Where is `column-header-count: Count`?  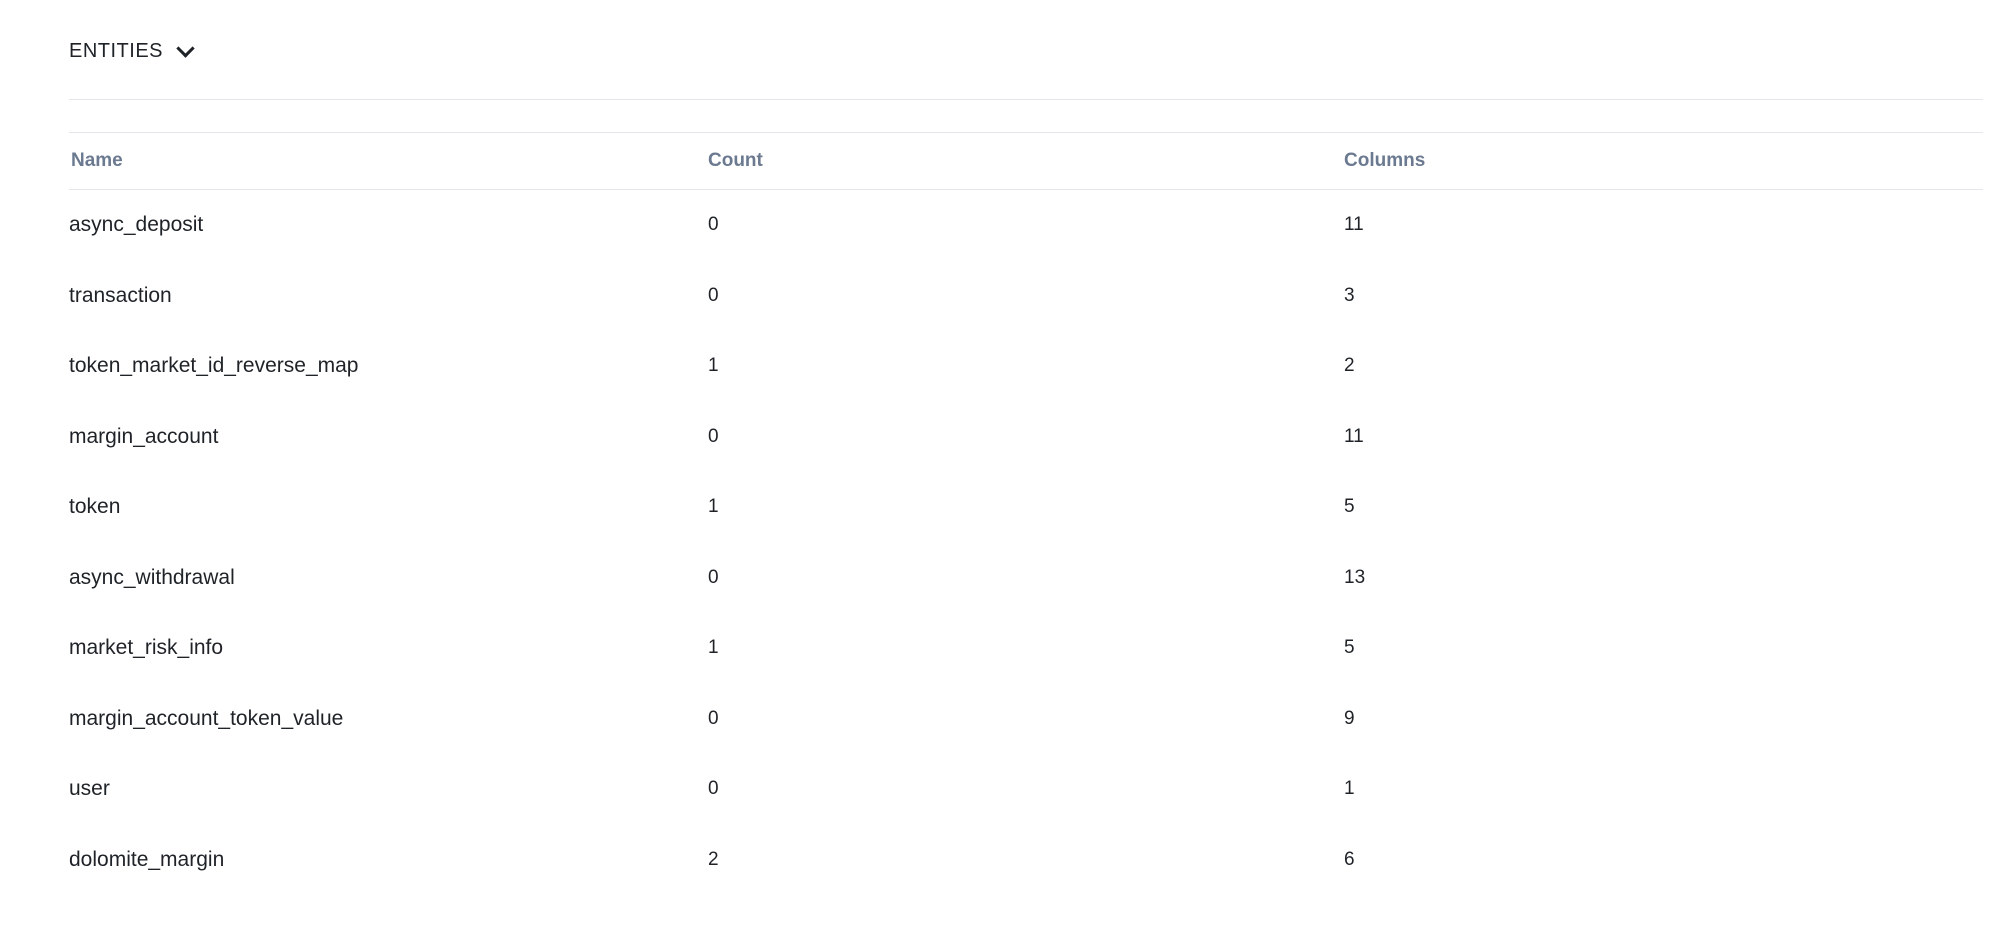 column-header-count: Count is located at coordinates (1024, 161).